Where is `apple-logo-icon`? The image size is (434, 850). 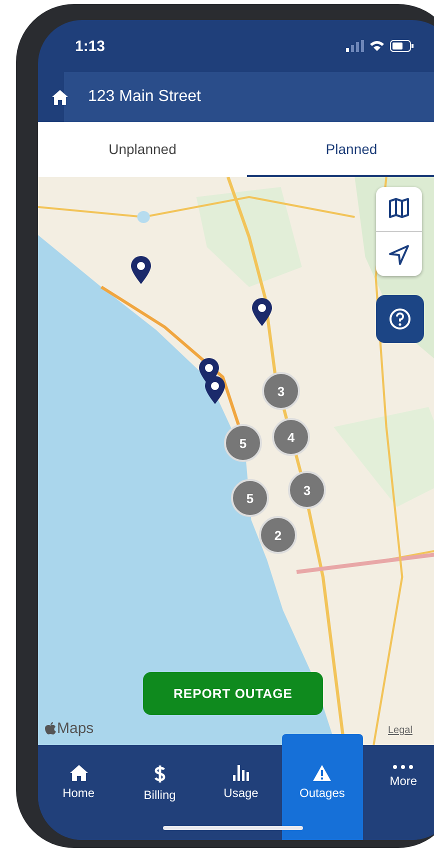 apple-logo-icon is located at coordinates (50, 728).